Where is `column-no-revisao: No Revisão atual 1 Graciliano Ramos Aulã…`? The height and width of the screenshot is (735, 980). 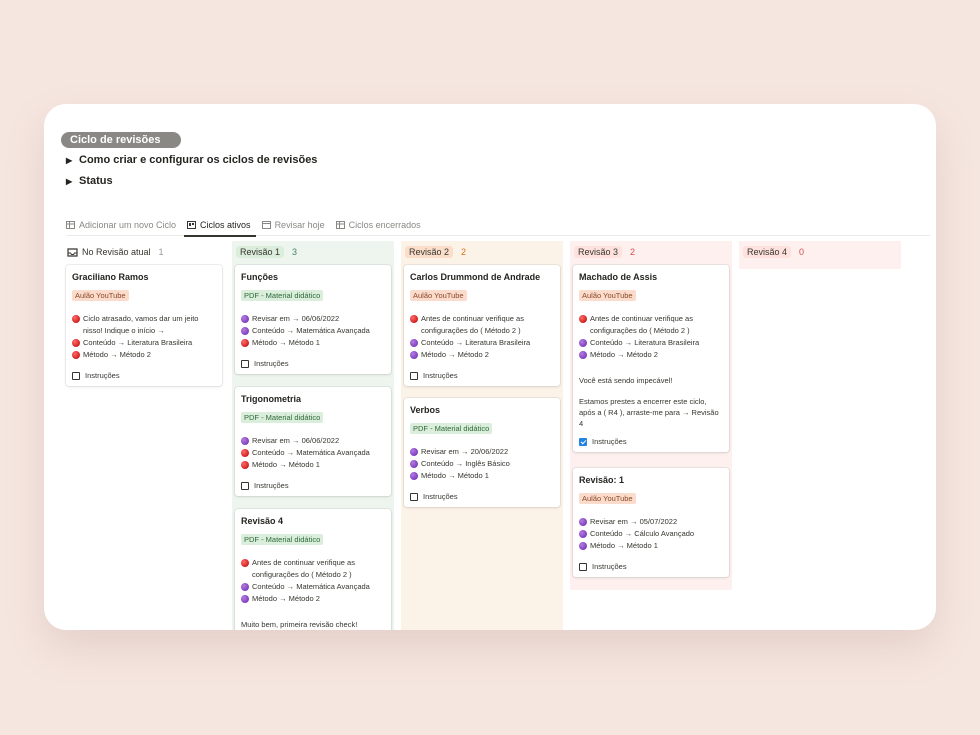 column-no-revisao: No Revisão atual 1 Graciliano Ramos Aulã… is located at coordinates (144, 435).